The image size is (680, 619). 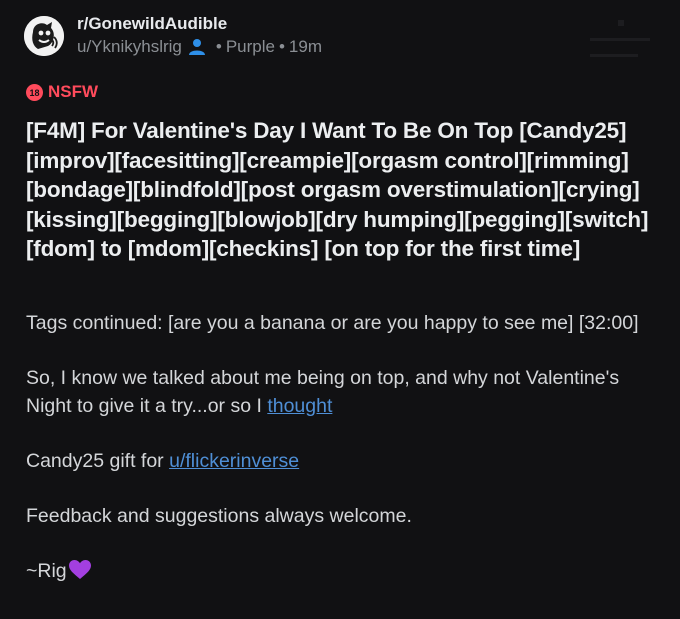 What do you see at coordinates (44, 36) in the screenshot?
I see `subreddit-avatar-icon` at bounding box center [44, 36].